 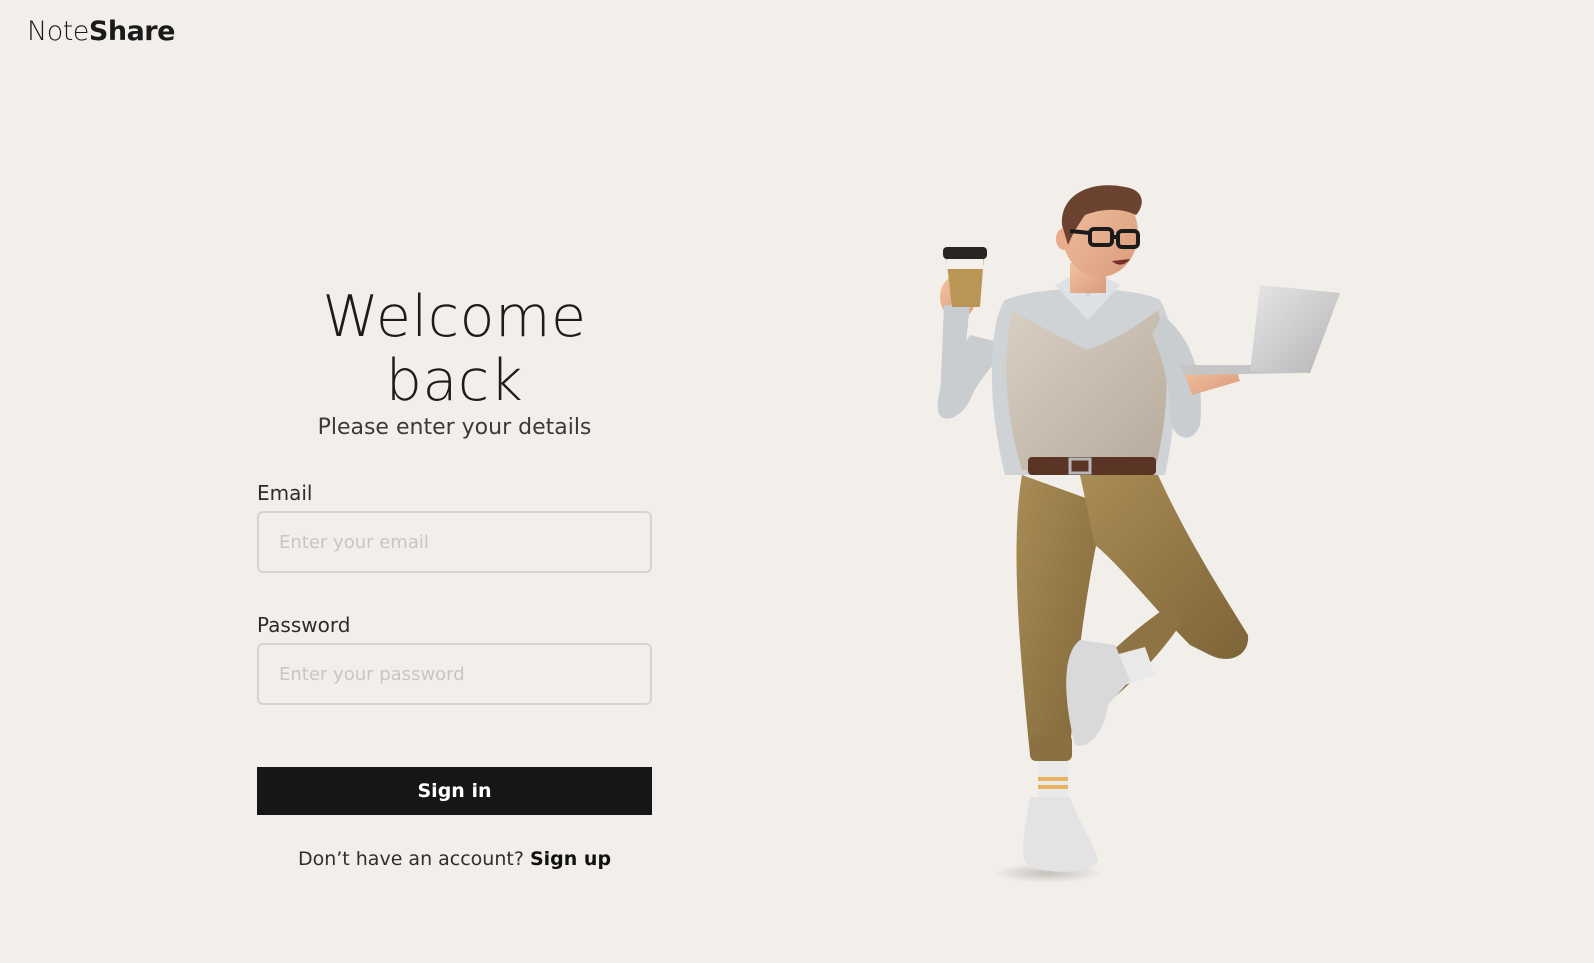 What do you see at coordinates (1092, 466) in the screenshot?
I see `belt` at bounding box center [1092, 466].